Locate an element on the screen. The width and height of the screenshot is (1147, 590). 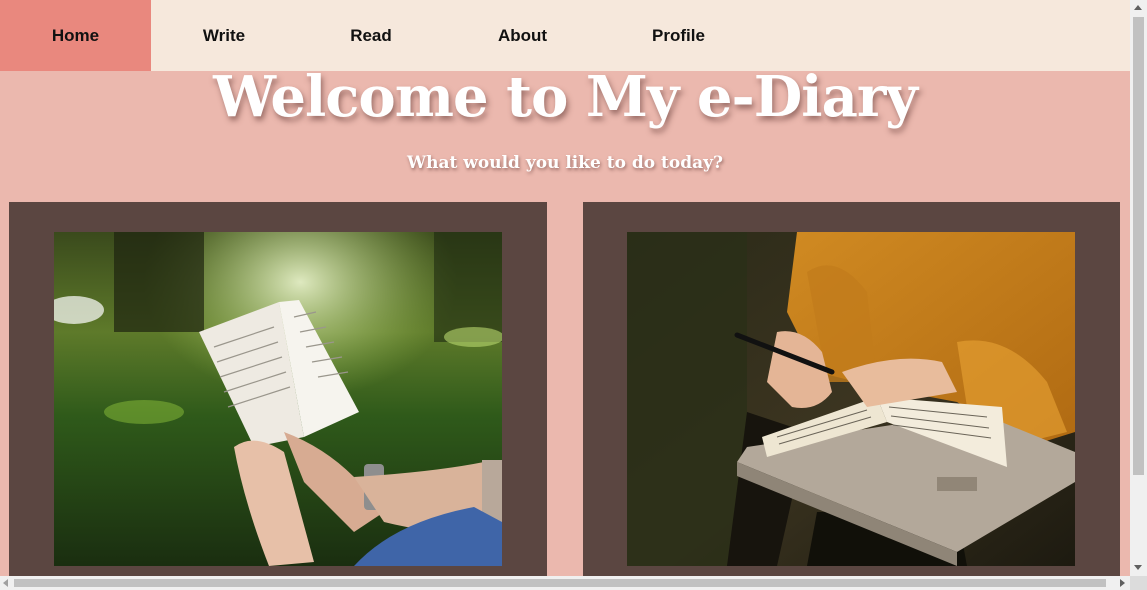
nav-item-home: Home is located at coordinates (75, 35).